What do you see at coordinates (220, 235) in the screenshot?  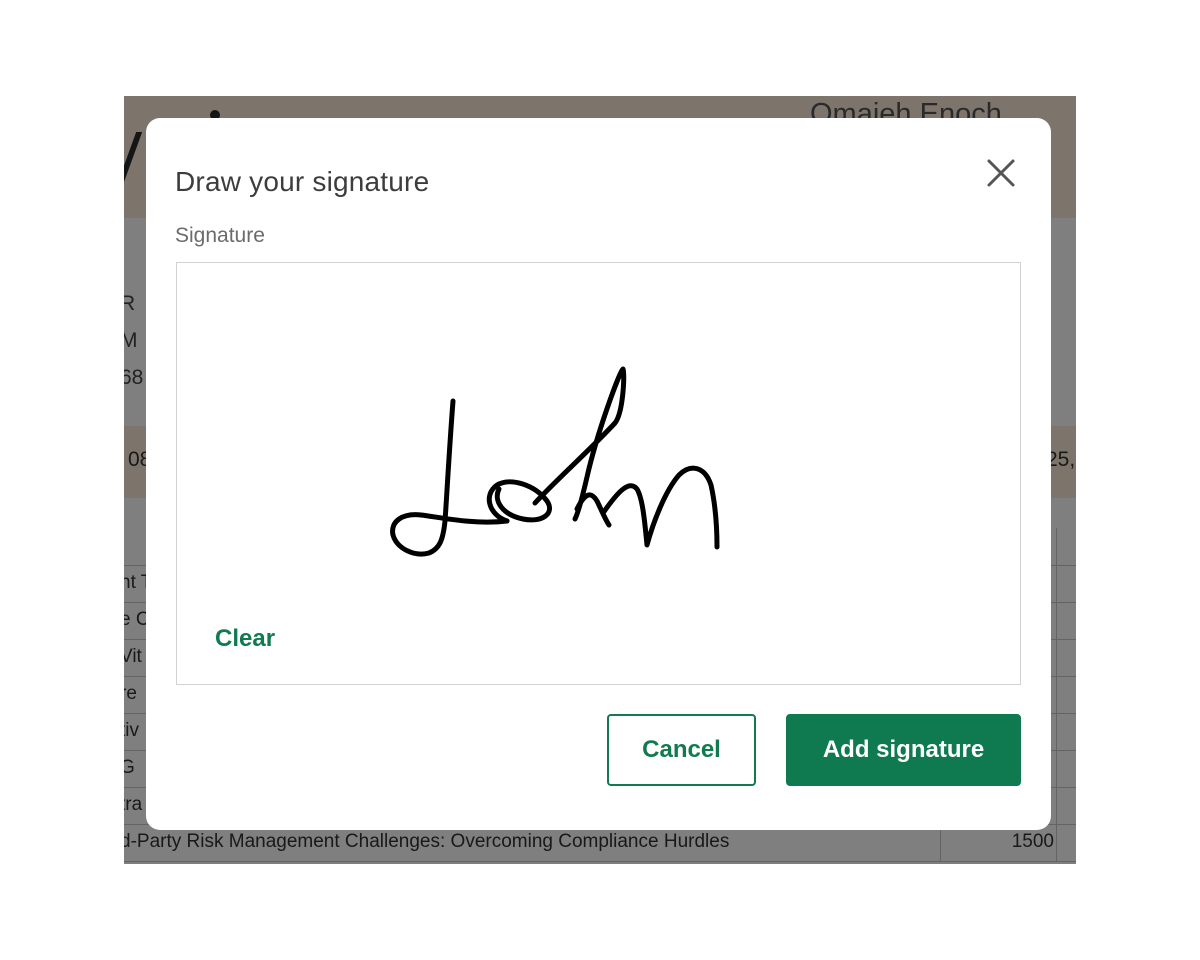 I see `signature-field-label: Signature` at bounding box center [220, 235].